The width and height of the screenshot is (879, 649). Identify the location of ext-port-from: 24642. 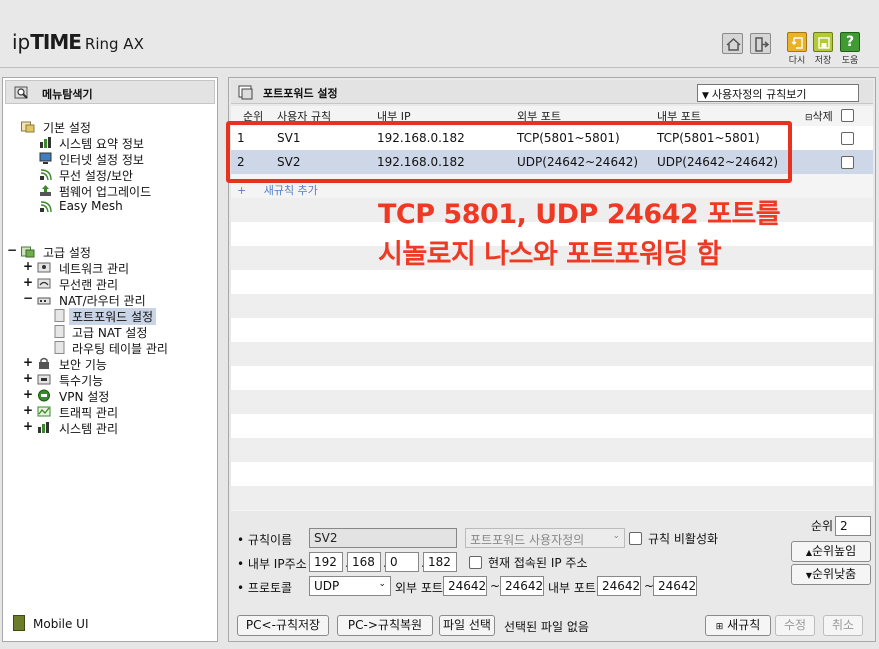
(465, 586).